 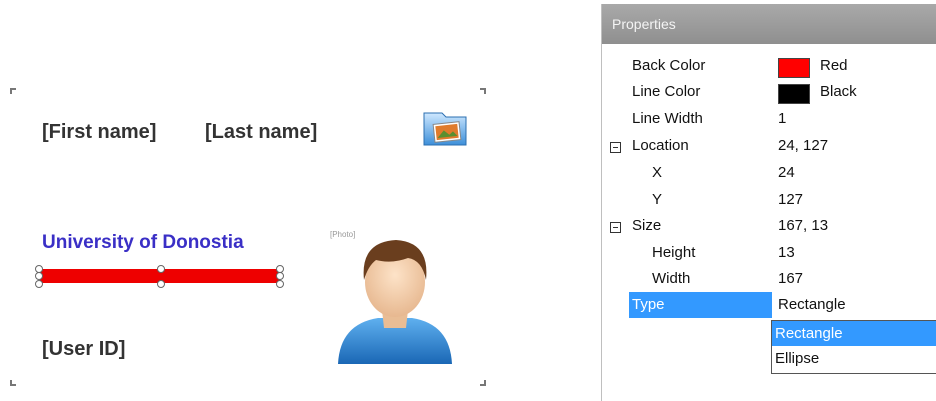 What do you see at coordinates (769, 24) in the screenshot?
I see `panel-title: Properties` at bounding box center [769, 24].